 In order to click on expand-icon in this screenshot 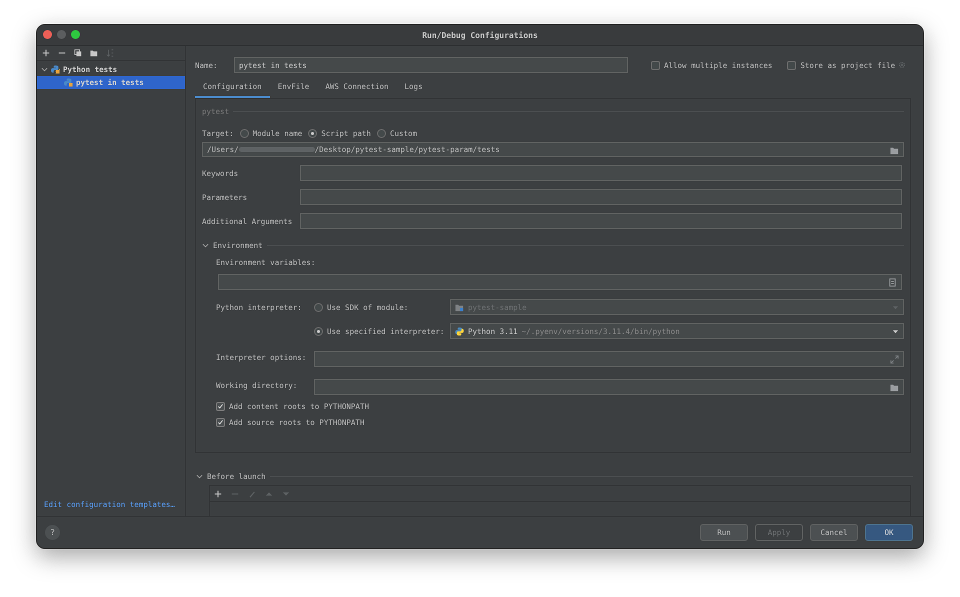, I will do `click(894, 359)`.